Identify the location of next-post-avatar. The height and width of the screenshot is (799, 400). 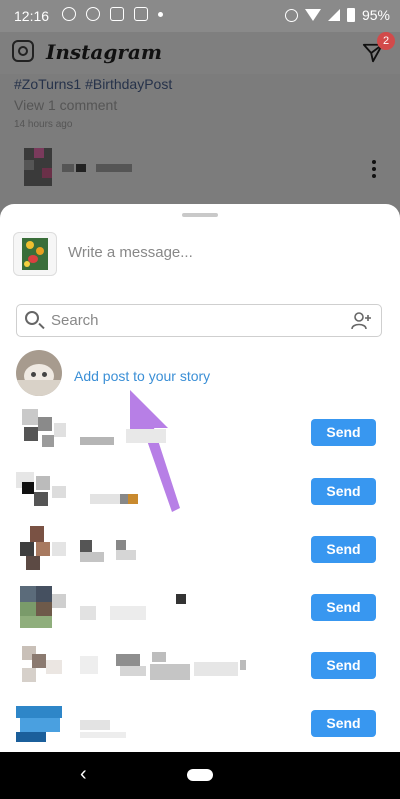
(38, 167).